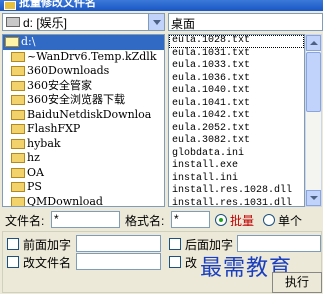 The height and width of the screenshot is (294, 323). Describe the element at coordinates (175, 262) in the screenshot. I see `rename2-checkbox` at that location.